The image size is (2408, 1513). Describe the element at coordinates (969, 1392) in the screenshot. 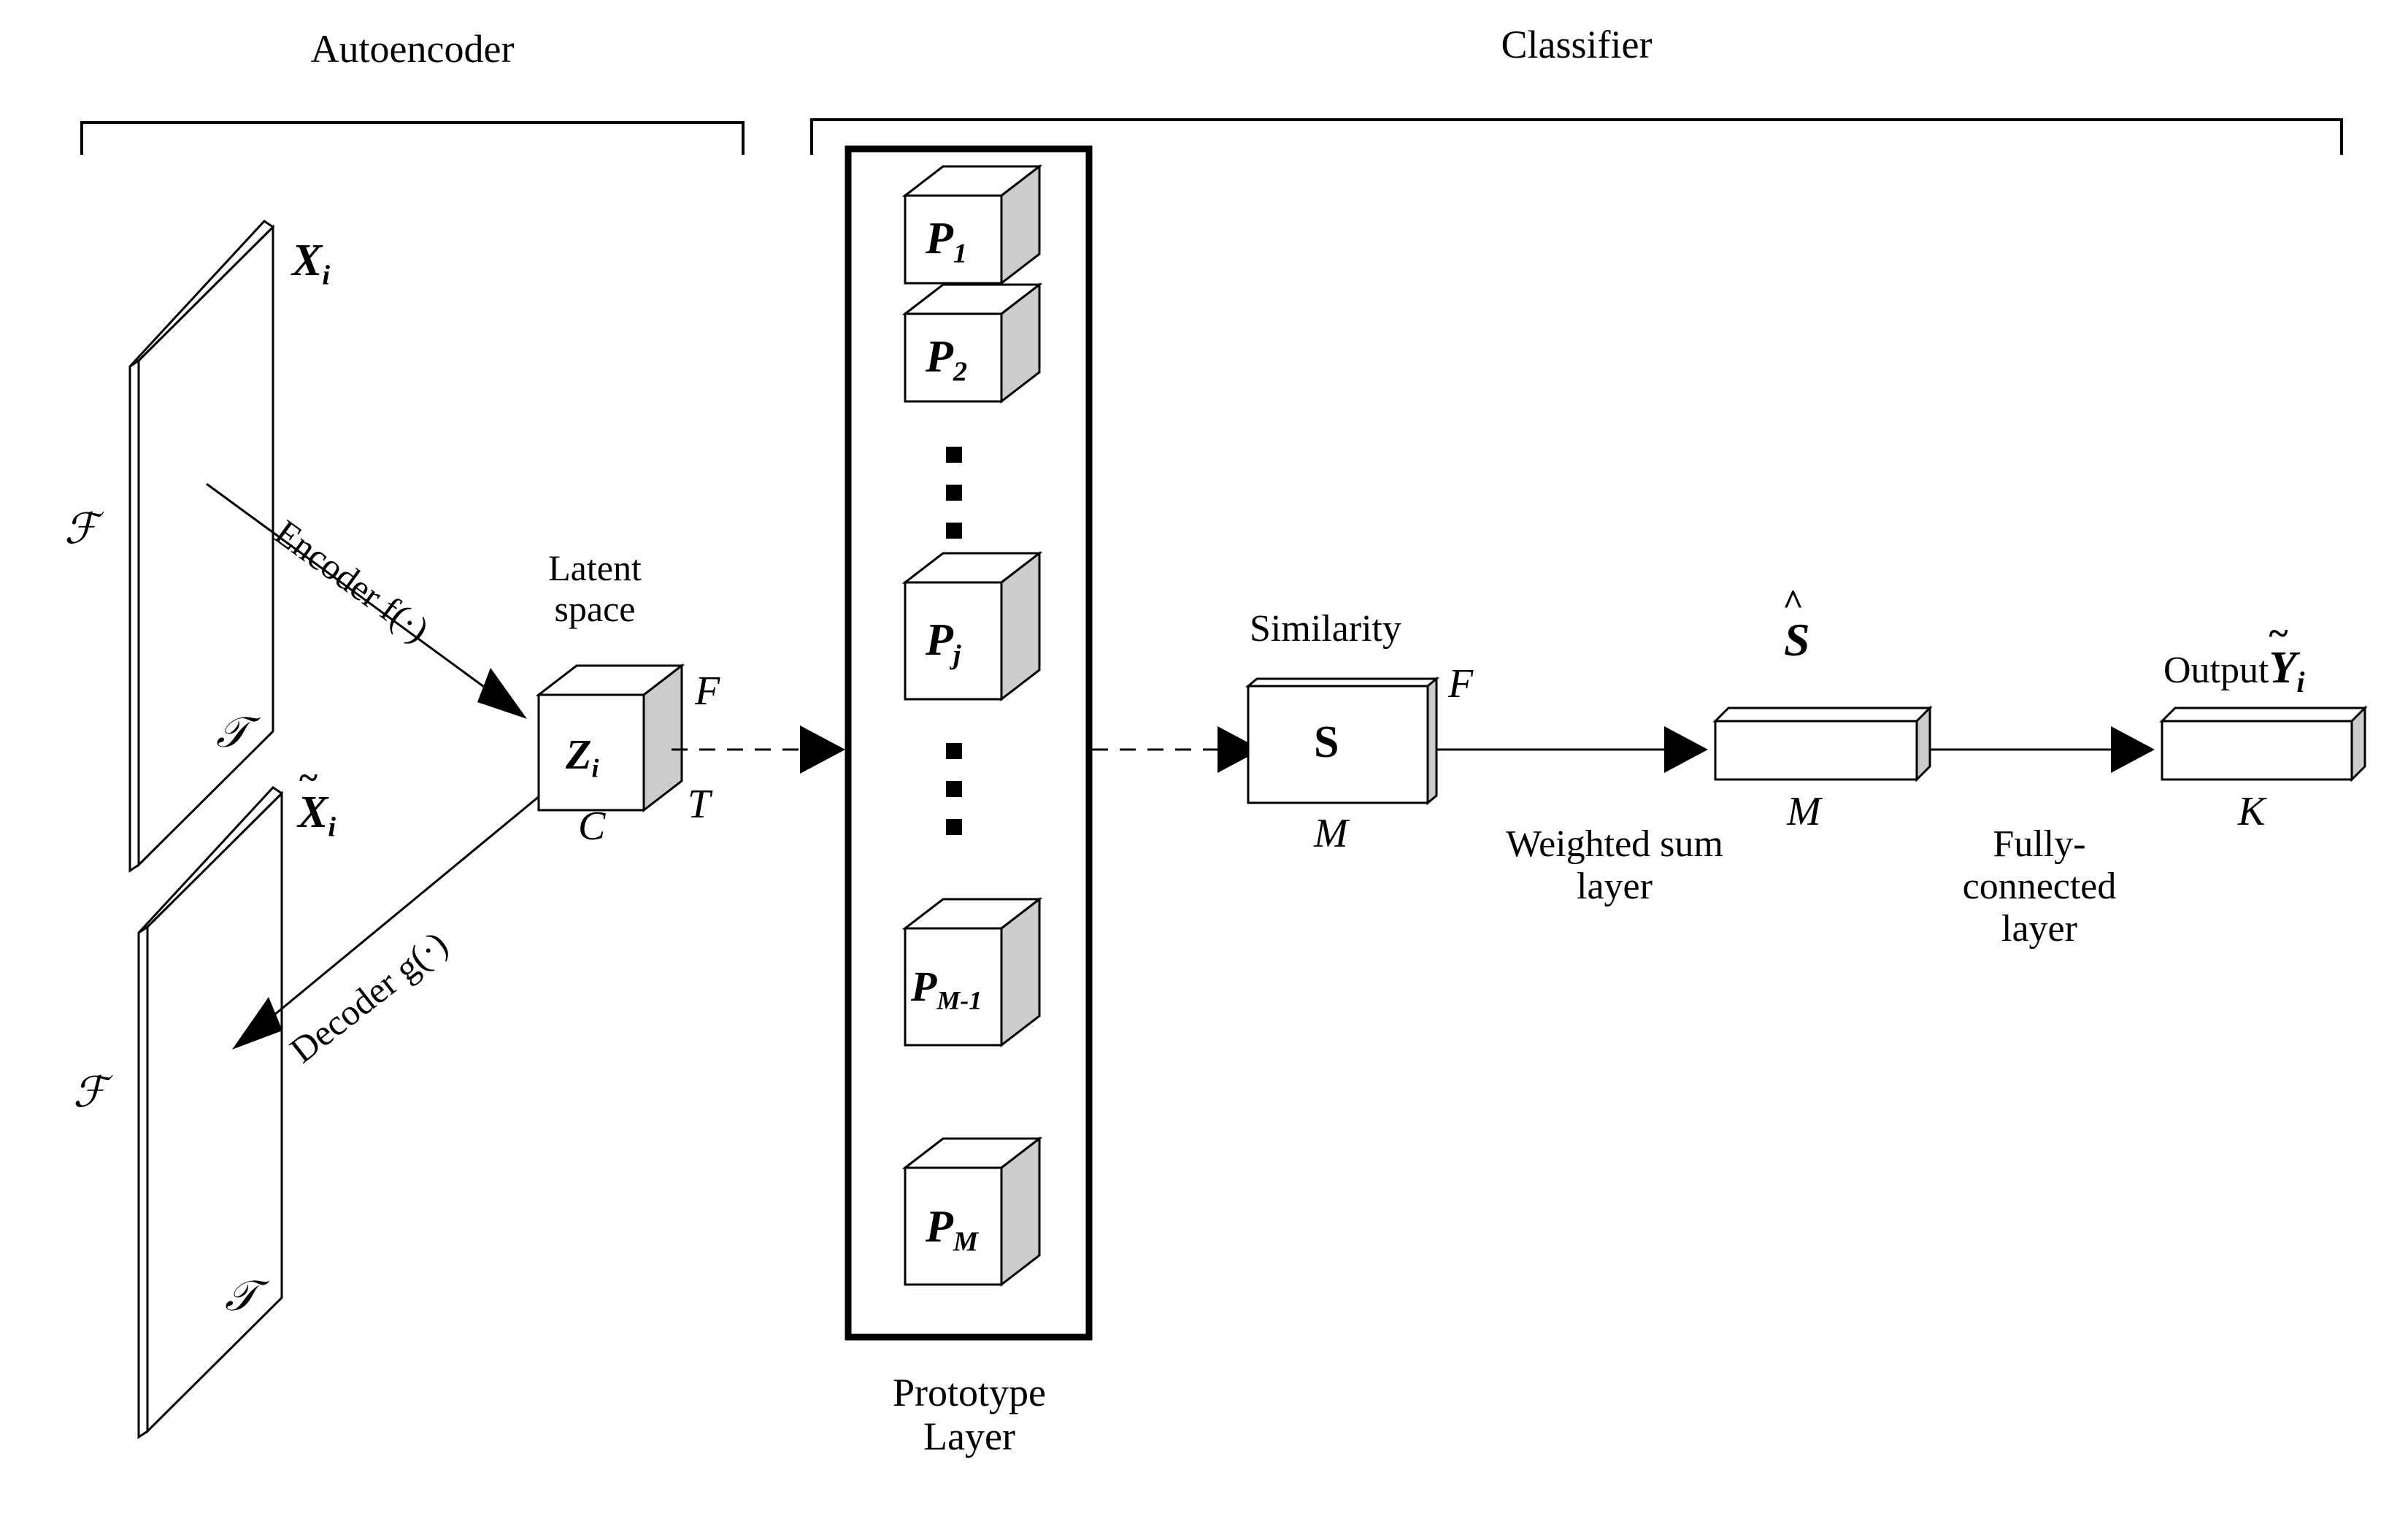

I see `label-prototype-layer-line1: Prototype` at that location.